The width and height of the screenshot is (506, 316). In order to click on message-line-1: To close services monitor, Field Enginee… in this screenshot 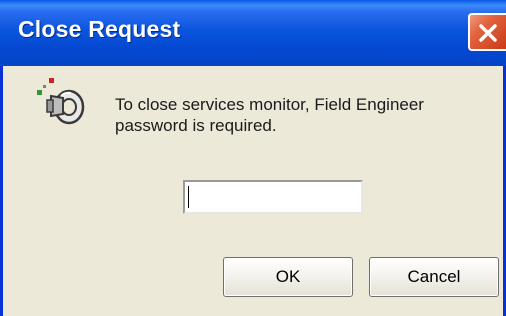, I will do `click(269, 104)`.